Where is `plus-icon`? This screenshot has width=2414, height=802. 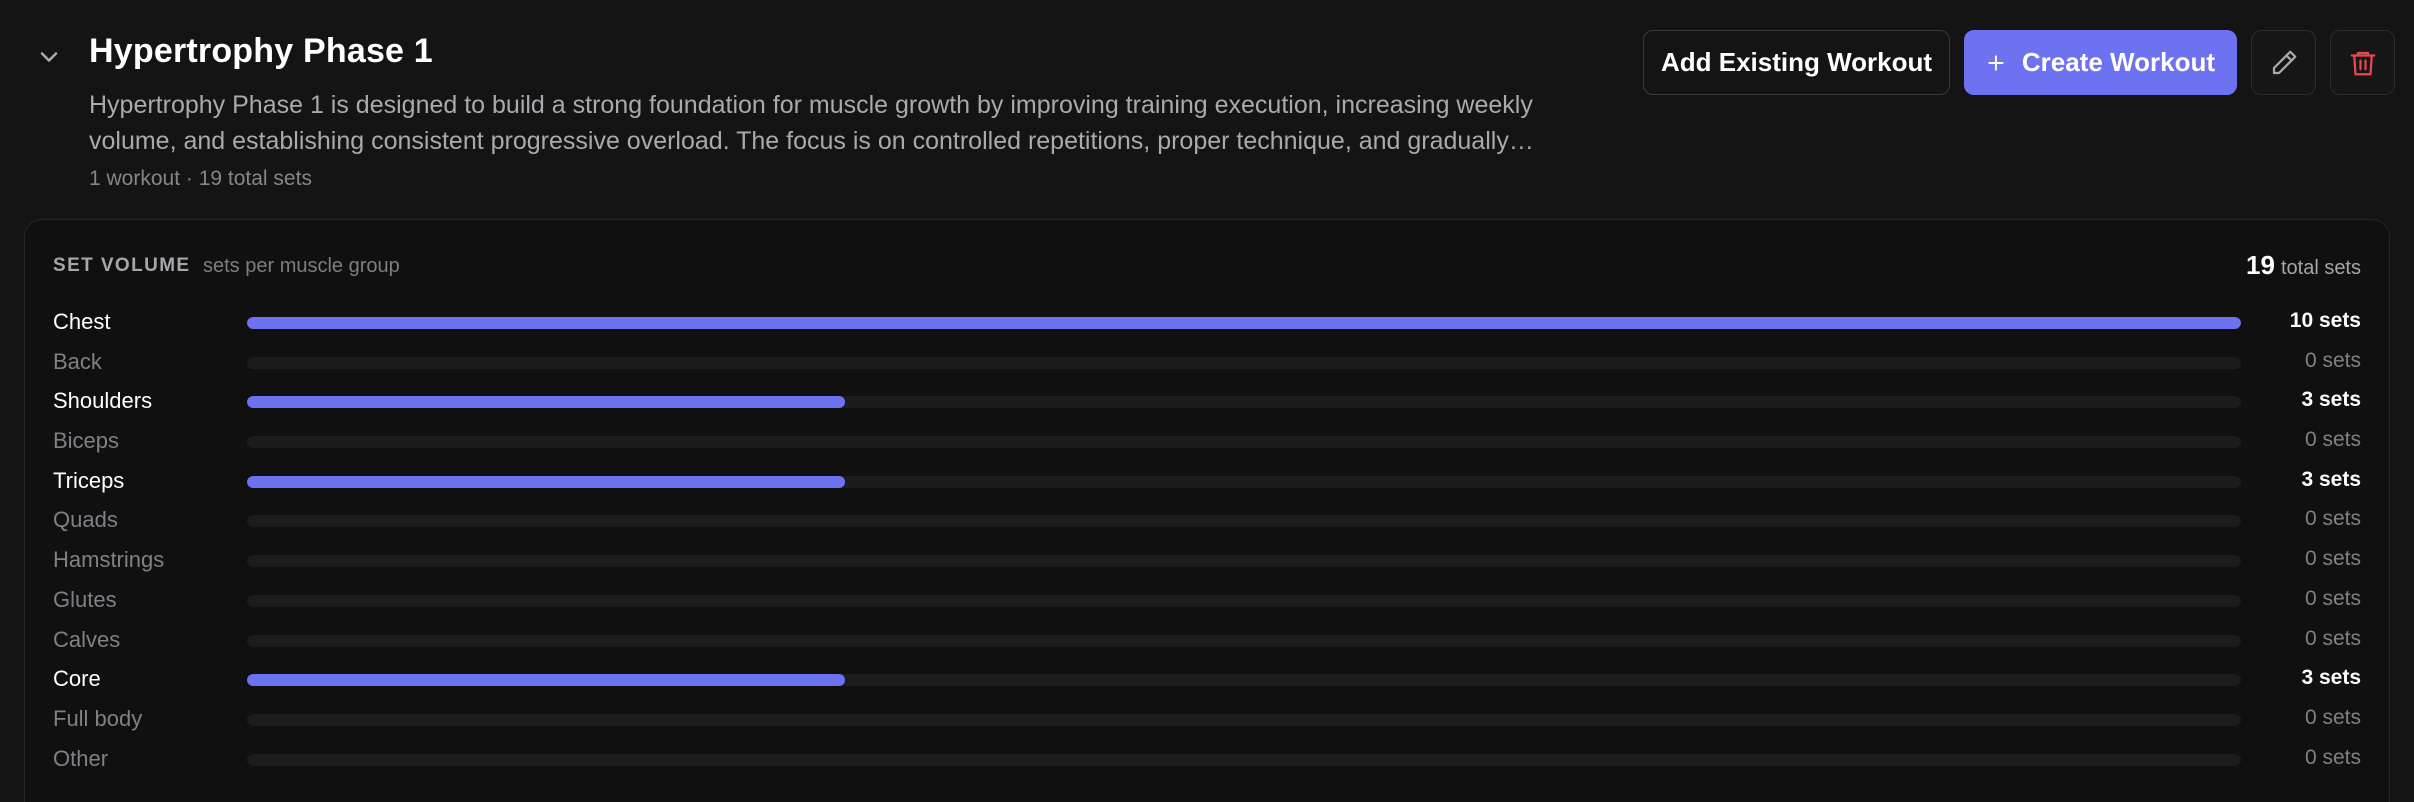 plus-icon is located at coordinates (1996, 62).